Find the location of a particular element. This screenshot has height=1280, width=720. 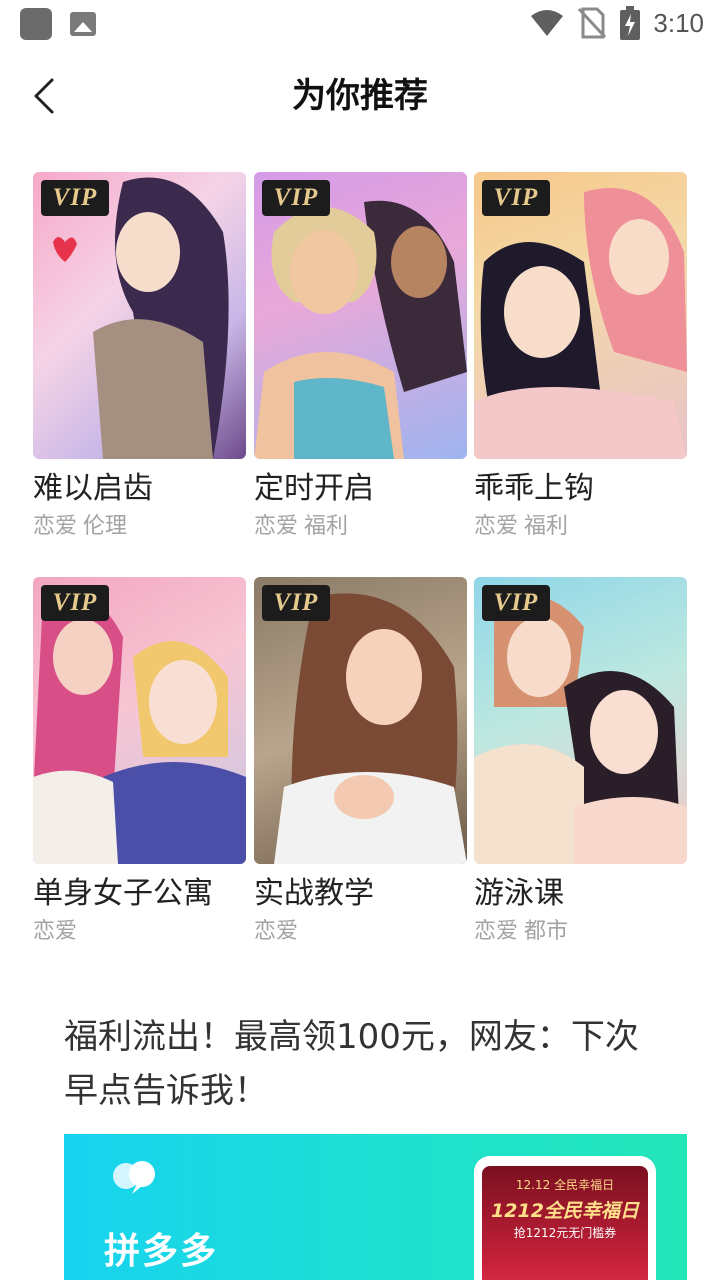

comic-card: VIP 单身女子公寓 恋爱 is located at coordinates (139, 761).